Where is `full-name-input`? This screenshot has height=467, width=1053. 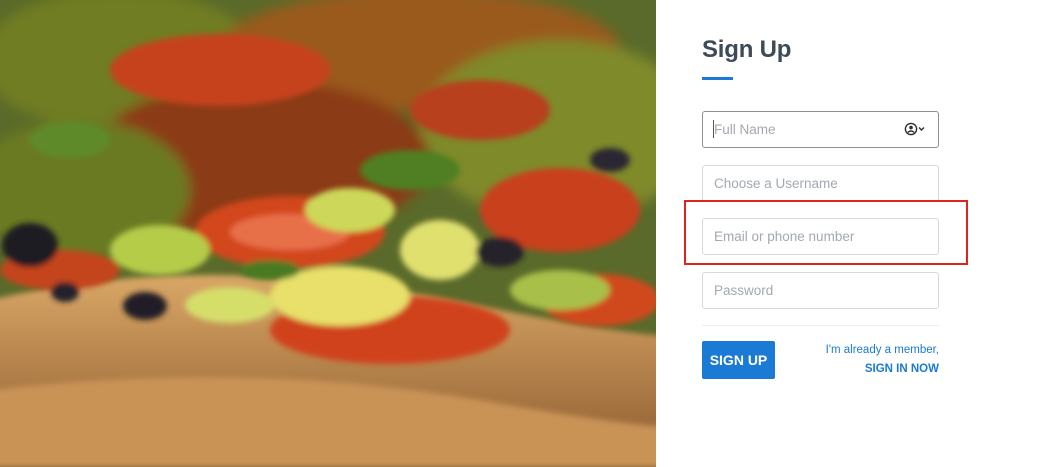 full-name-input is located at coordinates (820, 129).